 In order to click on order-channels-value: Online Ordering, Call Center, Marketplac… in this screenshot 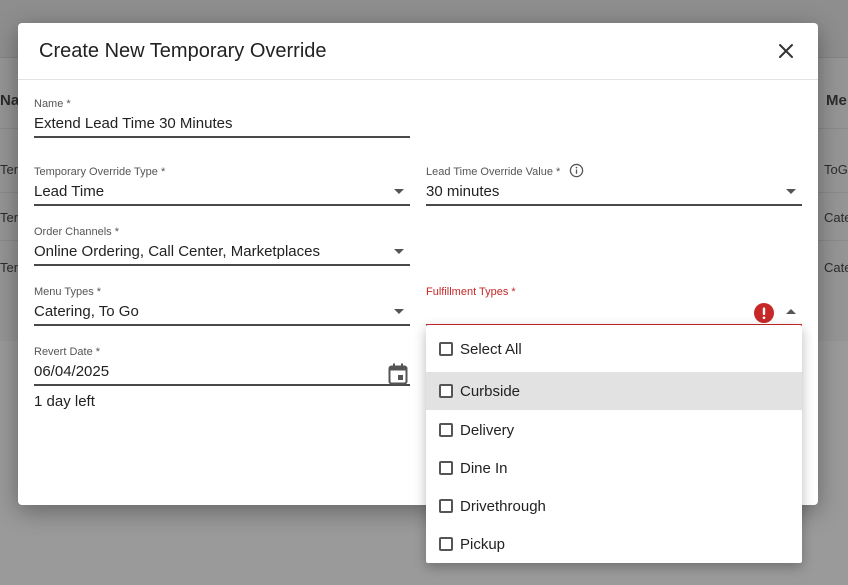, I will do `click(177, 251)`.